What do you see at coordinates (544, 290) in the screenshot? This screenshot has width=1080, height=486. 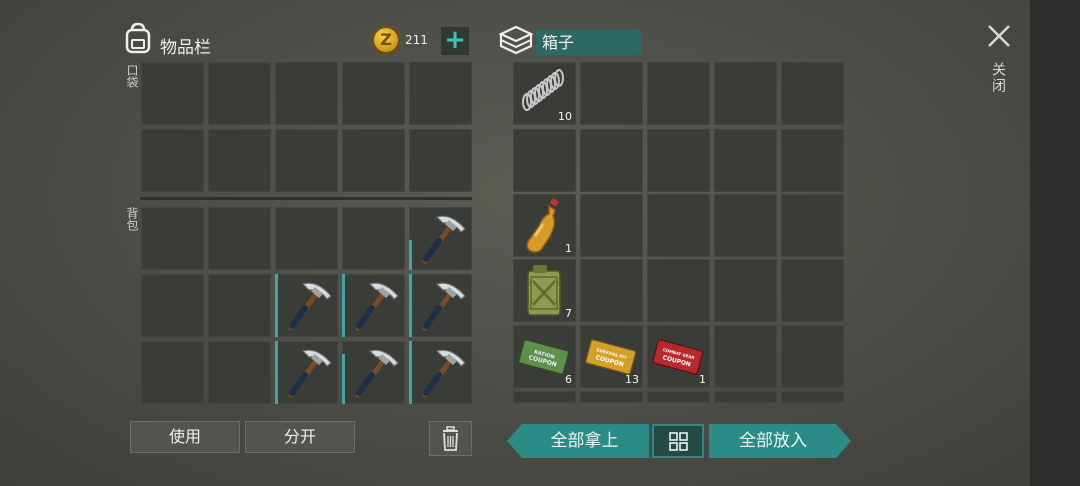 I see `box-slot: 7` at bounding box center [544, 290].